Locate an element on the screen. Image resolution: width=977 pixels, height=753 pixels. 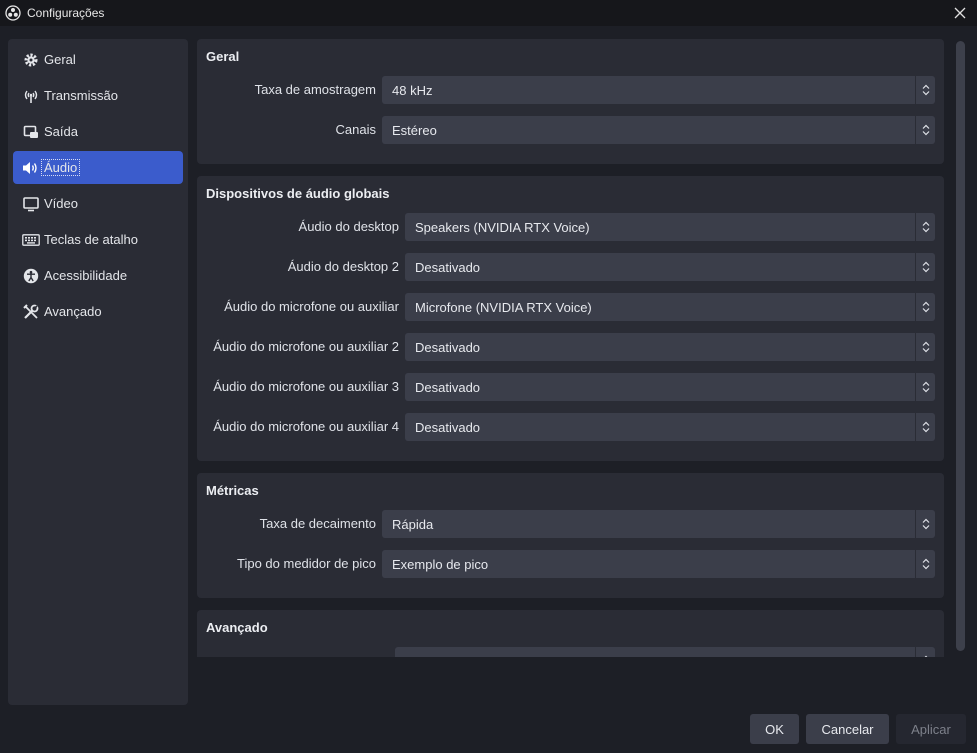
sidebar-item-label: Acessibilidade is located at coordinates (86, 275).